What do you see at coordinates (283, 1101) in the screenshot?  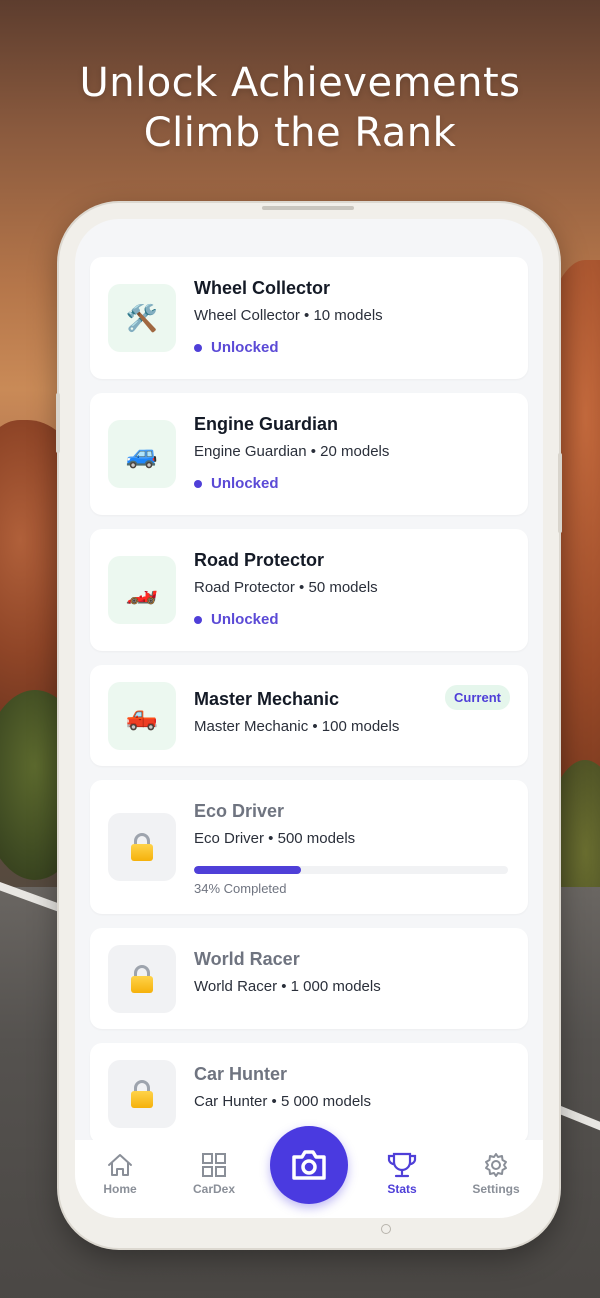 I see `achievement-subtitle: Car Hunter • 5 000 models` at bounding box center [283, 1101].